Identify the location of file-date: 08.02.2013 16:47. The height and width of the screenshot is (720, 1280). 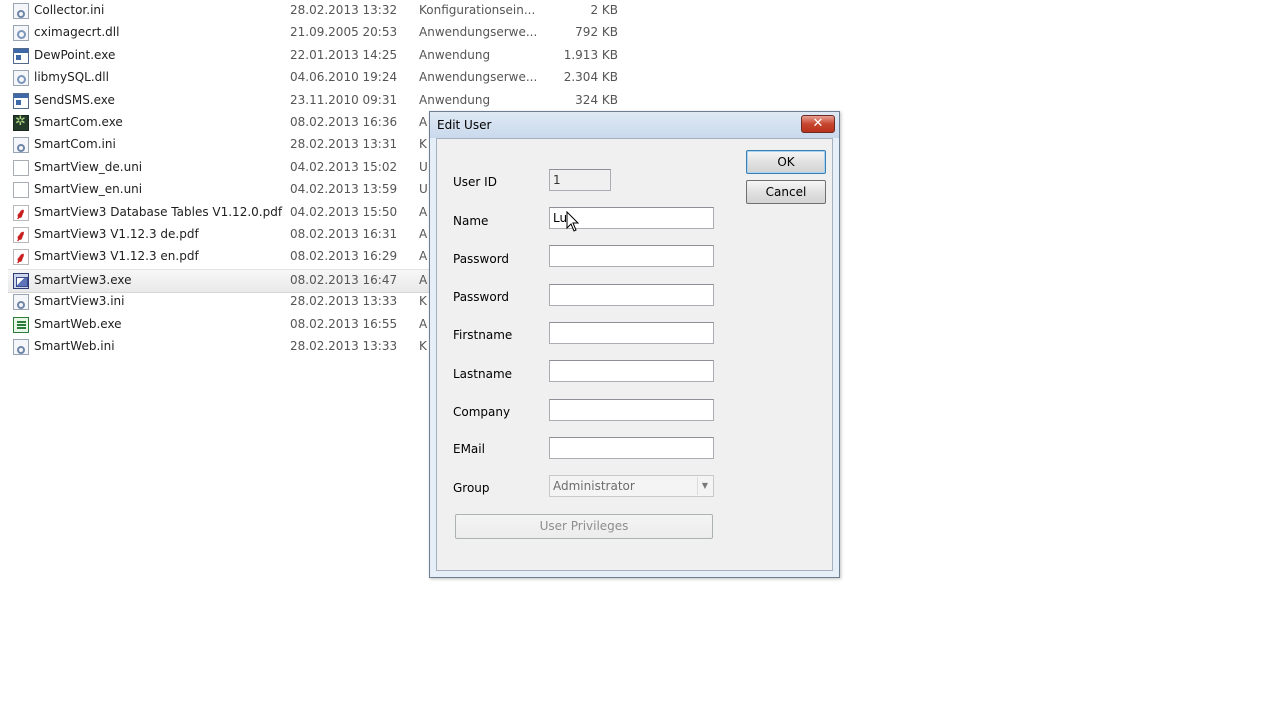
(344, 279).